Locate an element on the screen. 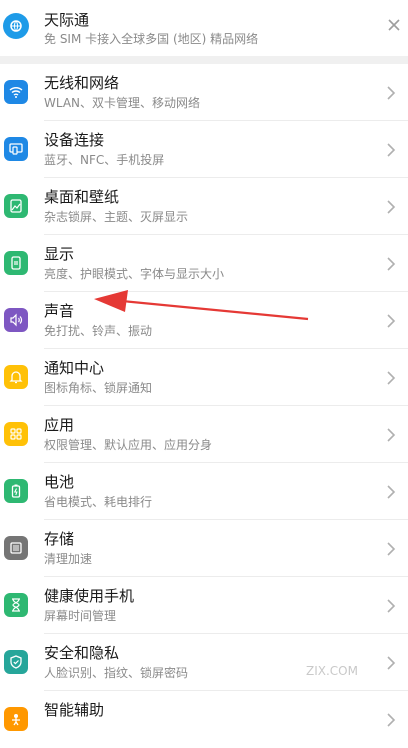 The height and width of the screenshot is (748, 408). settings-item-subtitle: 屏幕时间管理 is located at coordinates (80, 616).